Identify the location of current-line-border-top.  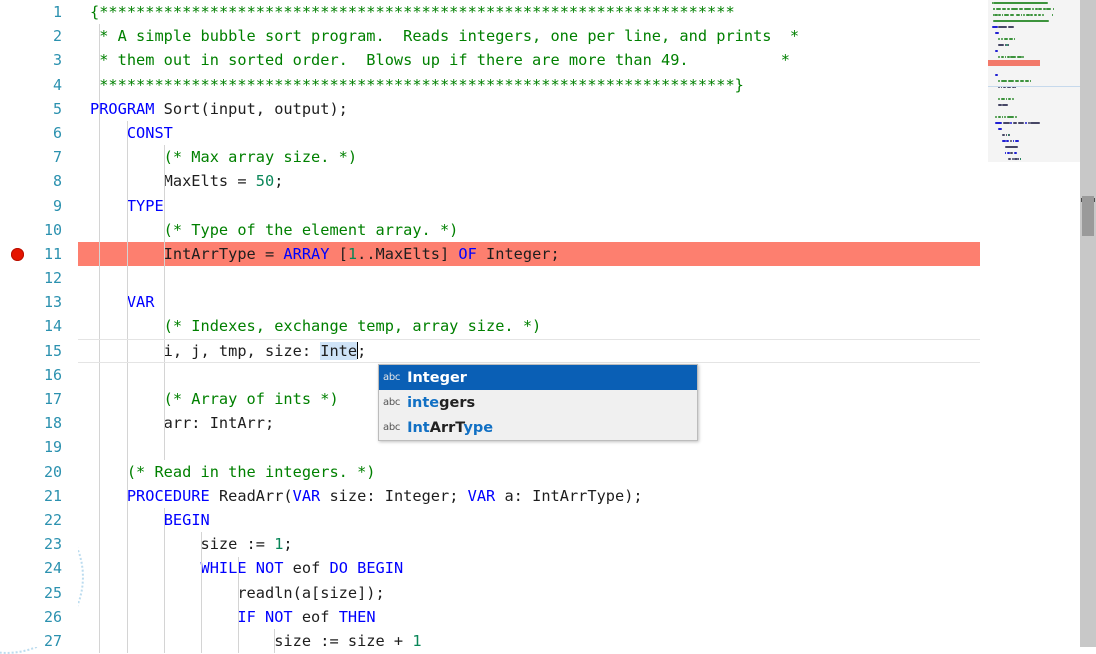
(529, 339).